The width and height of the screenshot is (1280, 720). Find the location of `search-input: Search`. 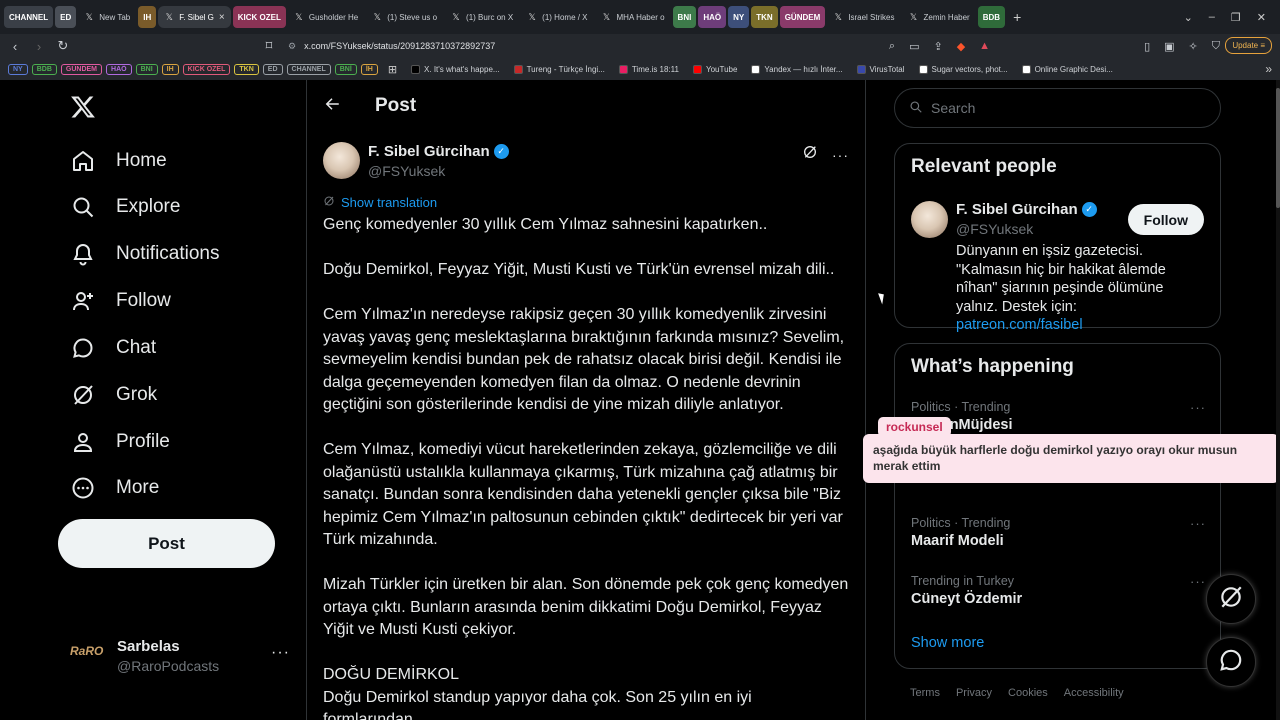

search-input: Search is located at coordinates (1057, 108).